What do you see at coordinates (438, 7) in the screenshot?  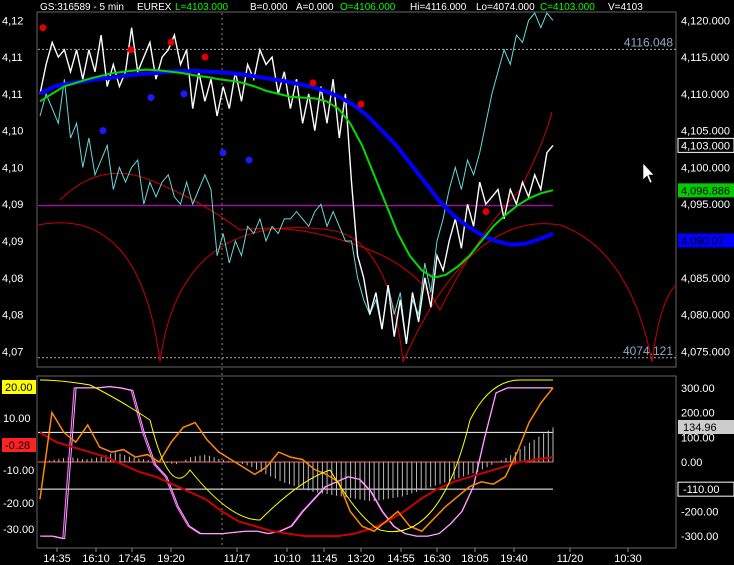 I see `header-high: Hi=4116.000` at bounding box center [438, 7].